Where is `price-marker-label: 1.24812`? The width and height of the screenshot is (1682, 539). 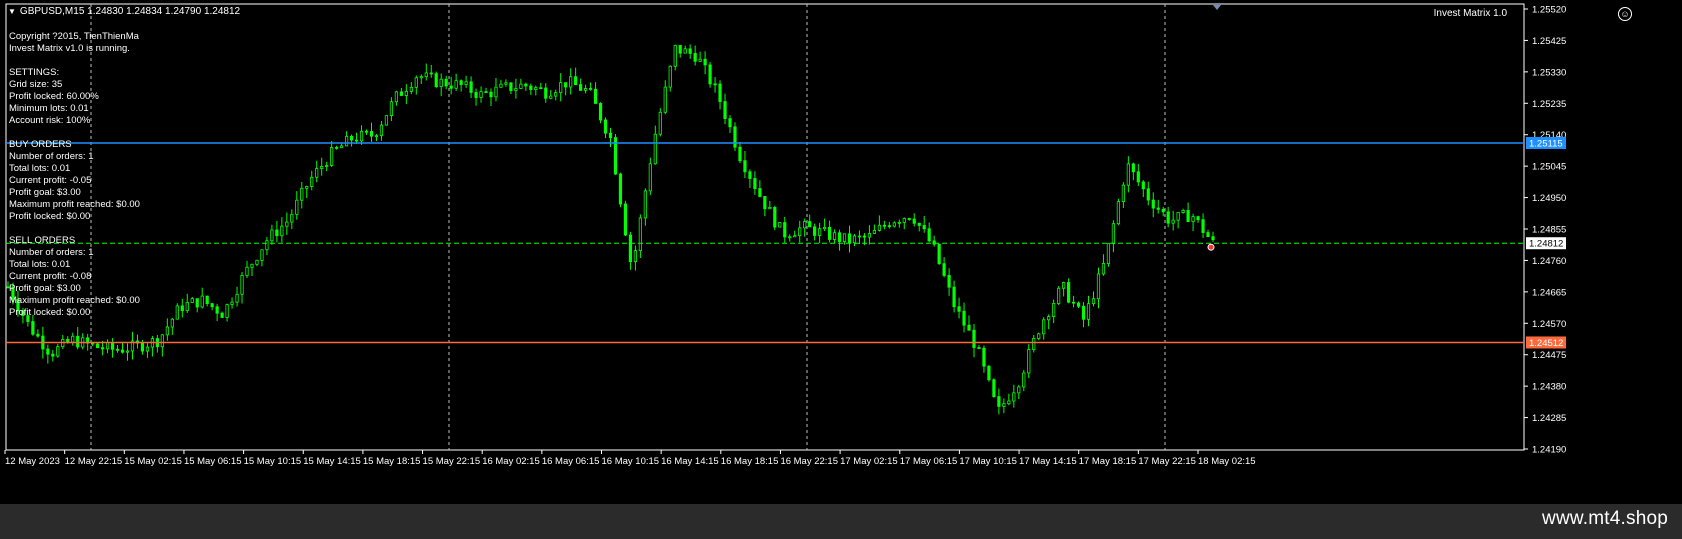
price-marker-label: 1.24812 is located at coordinates (1546, 244).